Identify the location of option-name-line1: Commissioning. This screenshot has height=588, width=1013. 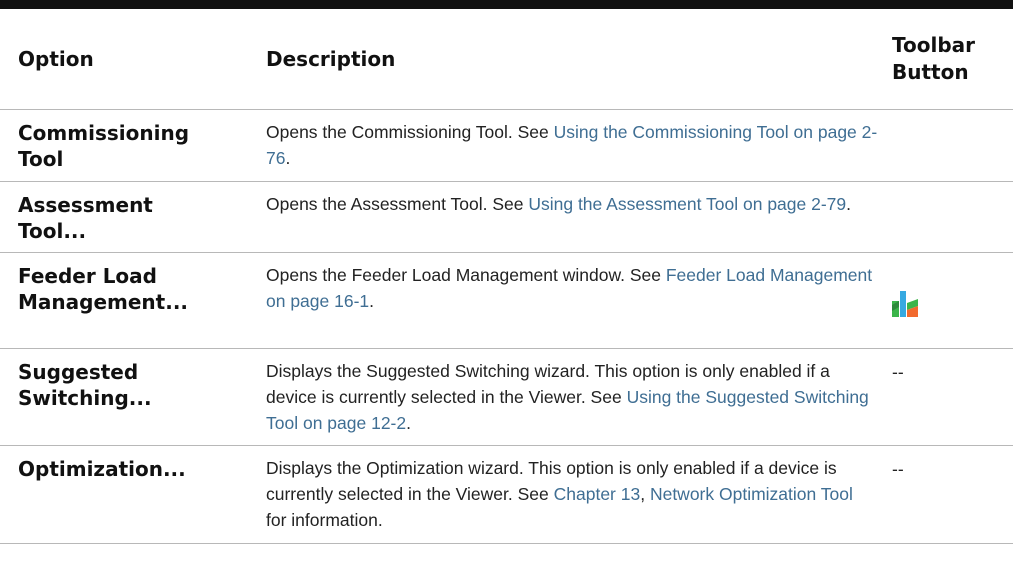
(104, 133).